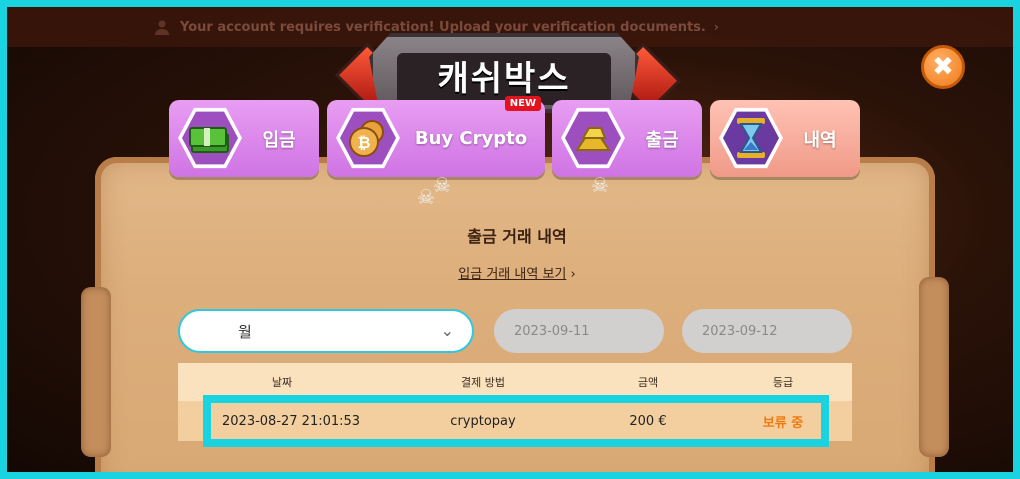 This screenshot has width=1020, height=479. I want to click on close-button: ✖, so click(943, 67).